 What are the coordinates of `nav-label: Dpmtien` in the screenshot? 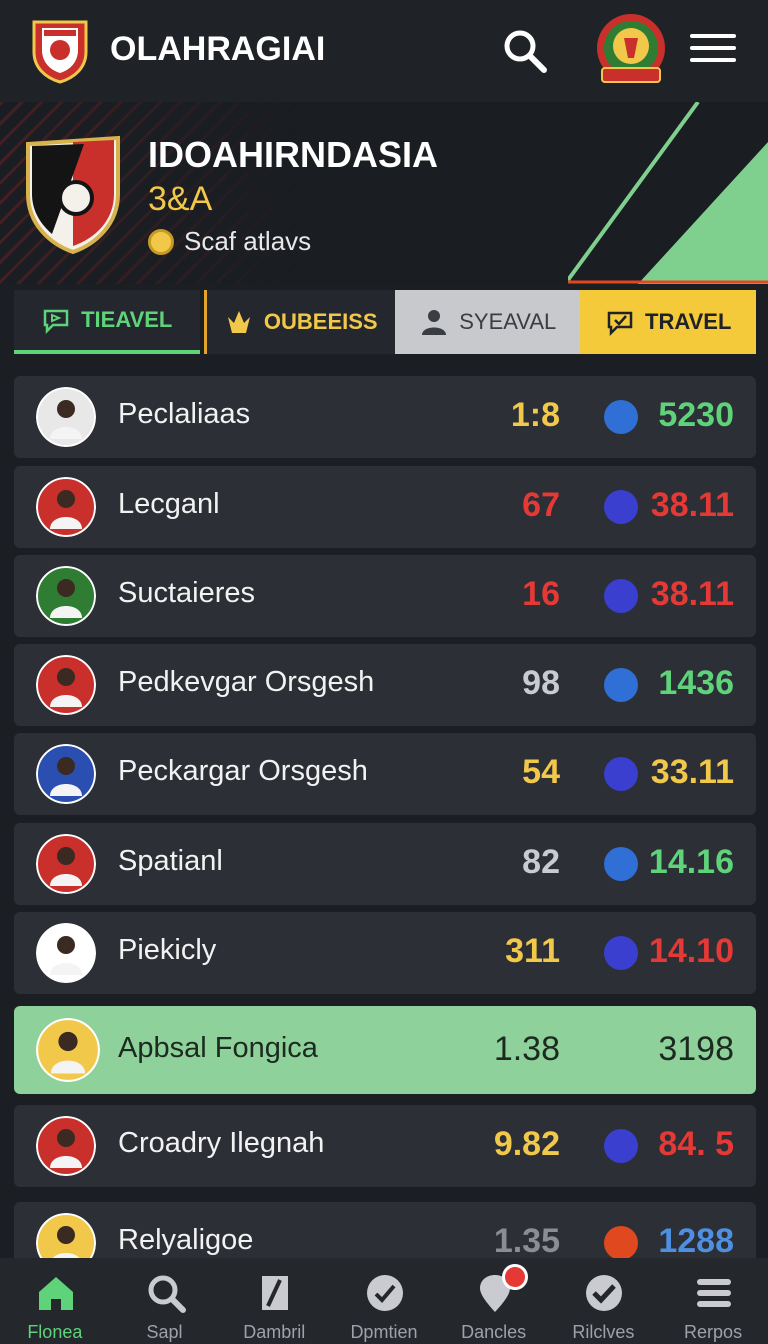 It's located at (384, 1332).